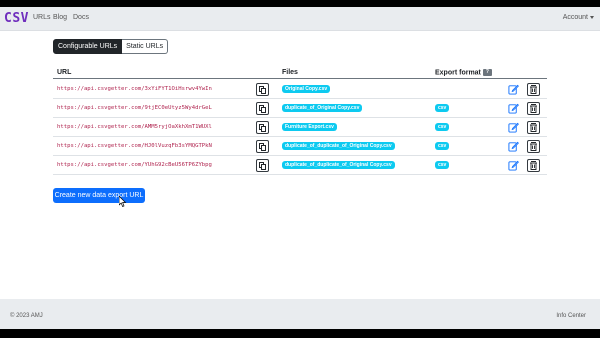 The image size is (600, 338). What do you see at coordinates (309, 127) in the screenshot?
I see `file-badge: Furniture Export.csv` at bounding box center [309, 127].